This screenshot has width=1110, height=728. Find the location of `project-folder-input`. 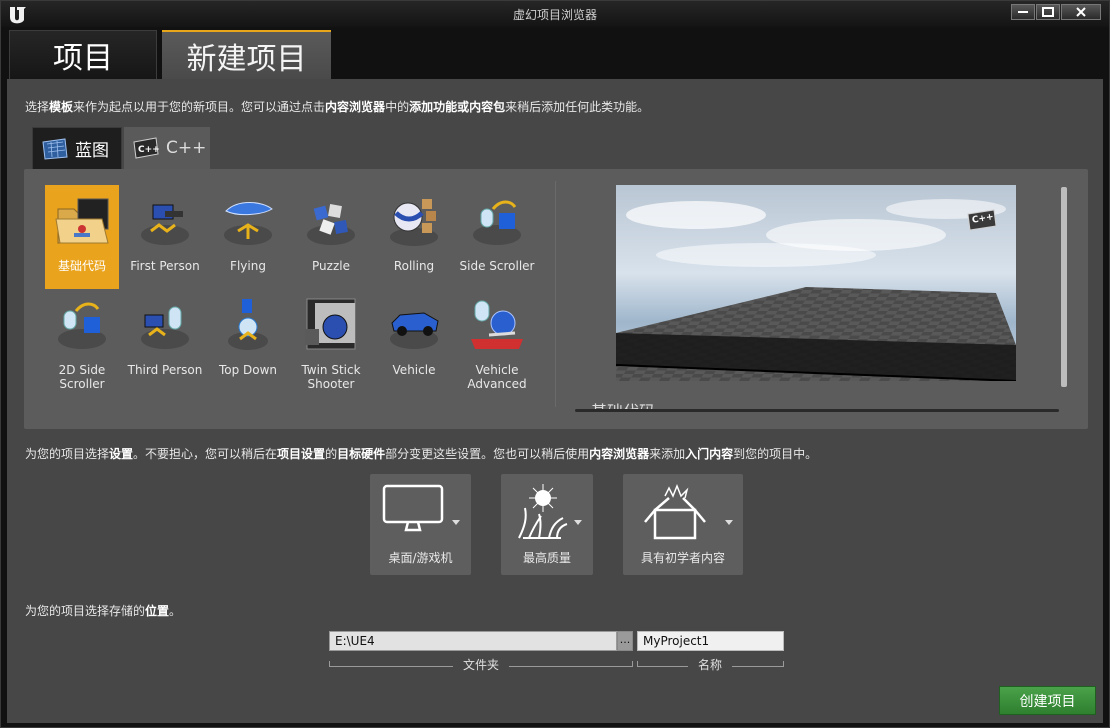

project-folder-input is located at coordinates (473, 641).